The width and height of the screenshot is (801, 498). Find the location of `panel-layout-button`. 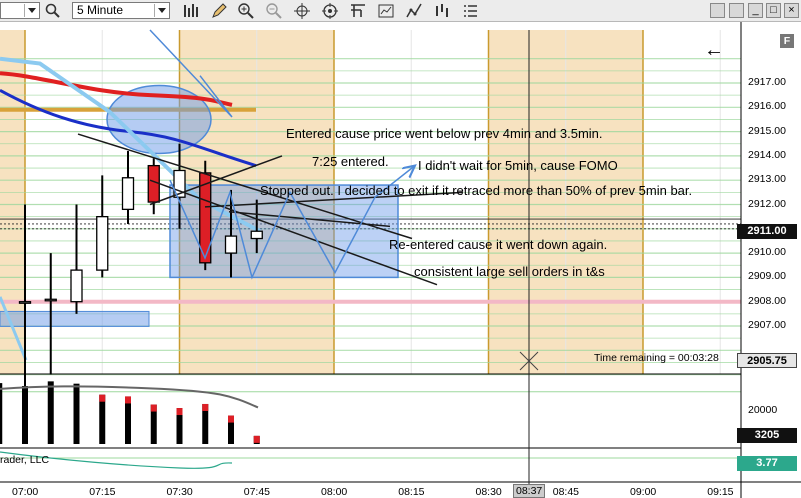

panel-layout-button is located at coordinates (717, 10).